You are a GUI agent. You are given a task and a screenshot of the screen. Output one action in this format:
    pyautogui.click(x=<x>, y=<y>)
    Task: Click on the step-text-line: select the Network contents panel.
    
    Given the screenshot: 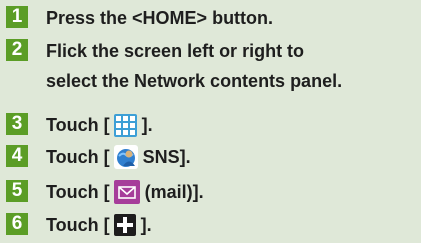 What is the action you would take?
    pyautogui.click(x=194, y=81)
    